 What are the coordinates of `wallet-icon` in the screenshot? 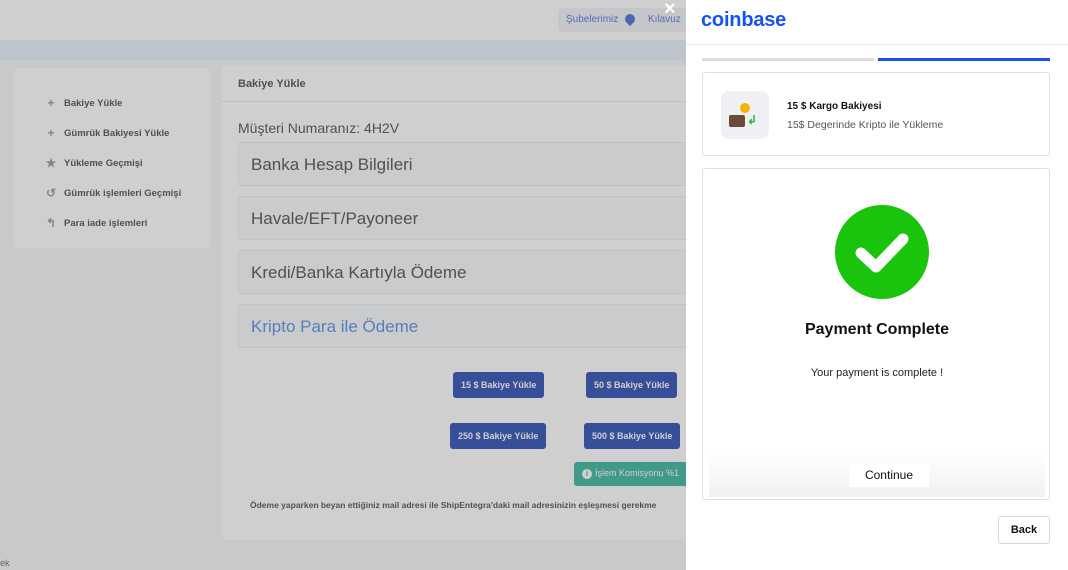 It's located at (737, 121).